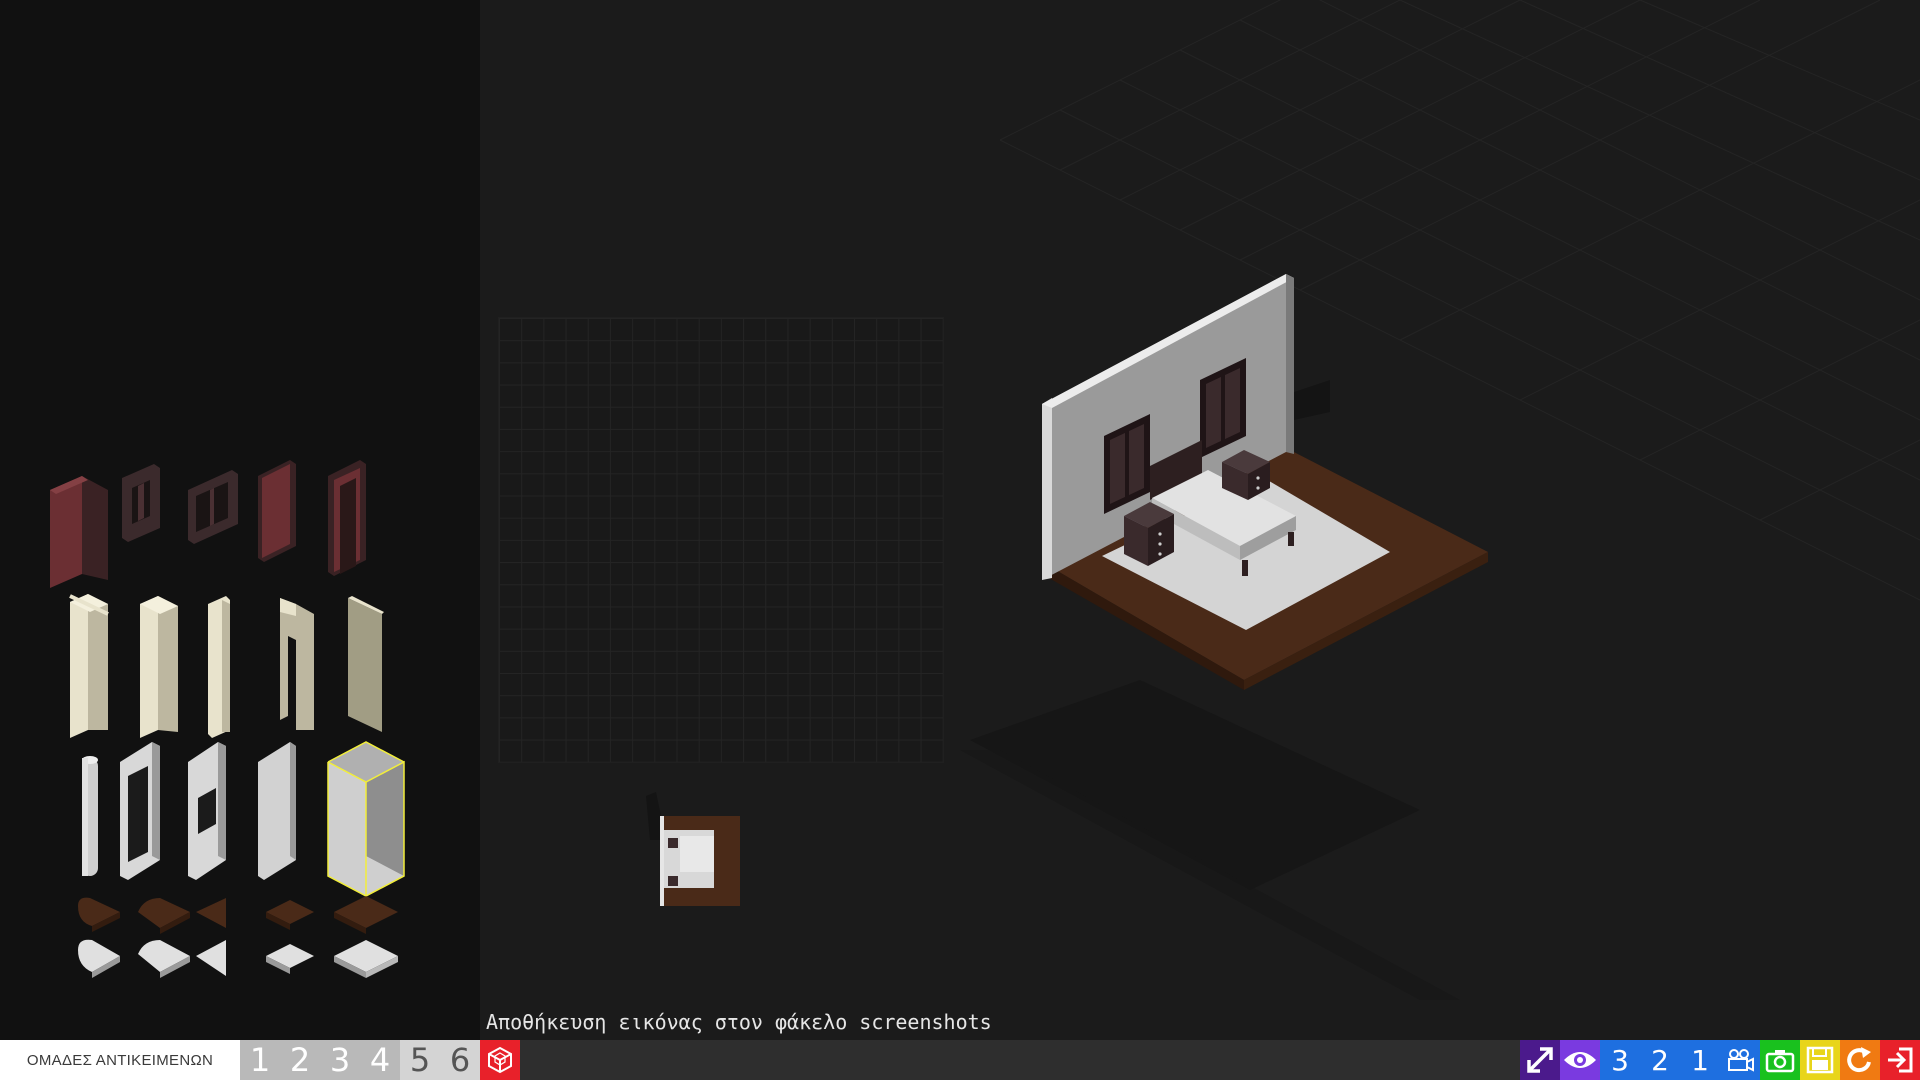 The image size is (1920, 1080). I want to click on wall-shadow, so click(1312, 400).